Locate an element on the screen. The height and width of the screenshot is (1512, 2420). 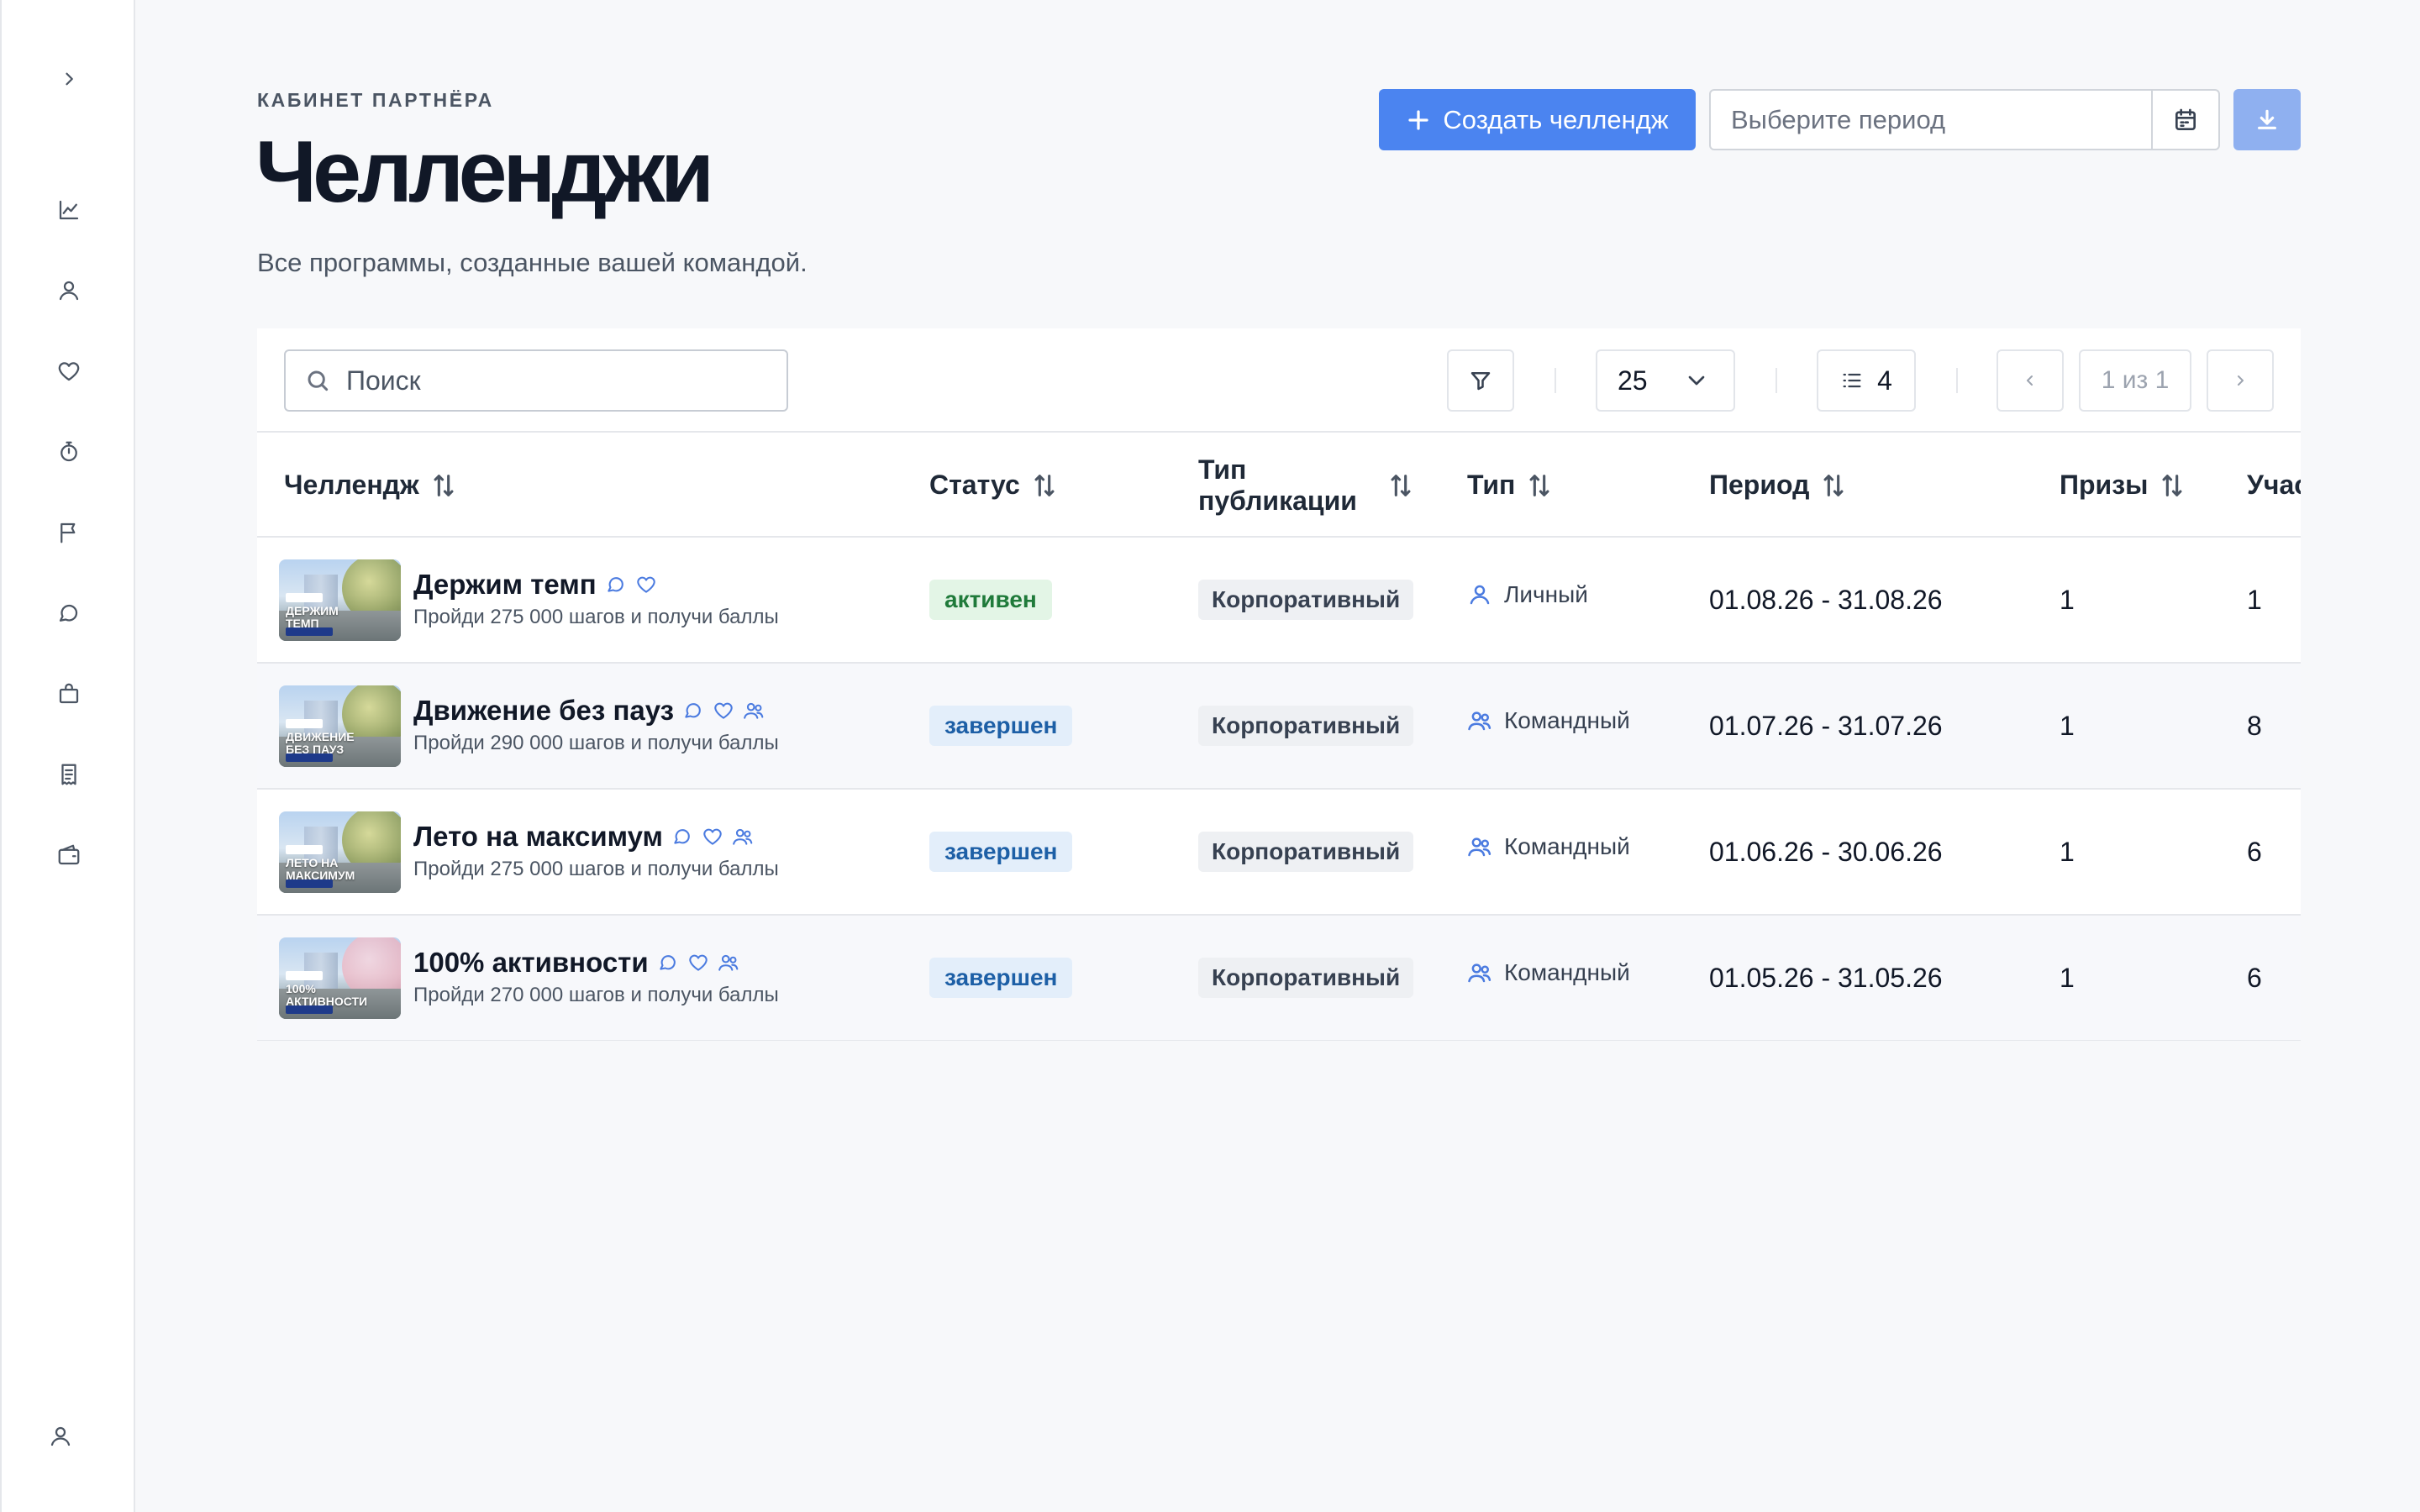
challenge-thumbnail: ДЕРЖИМ ТЕМП is located at coordinates (340, 600).